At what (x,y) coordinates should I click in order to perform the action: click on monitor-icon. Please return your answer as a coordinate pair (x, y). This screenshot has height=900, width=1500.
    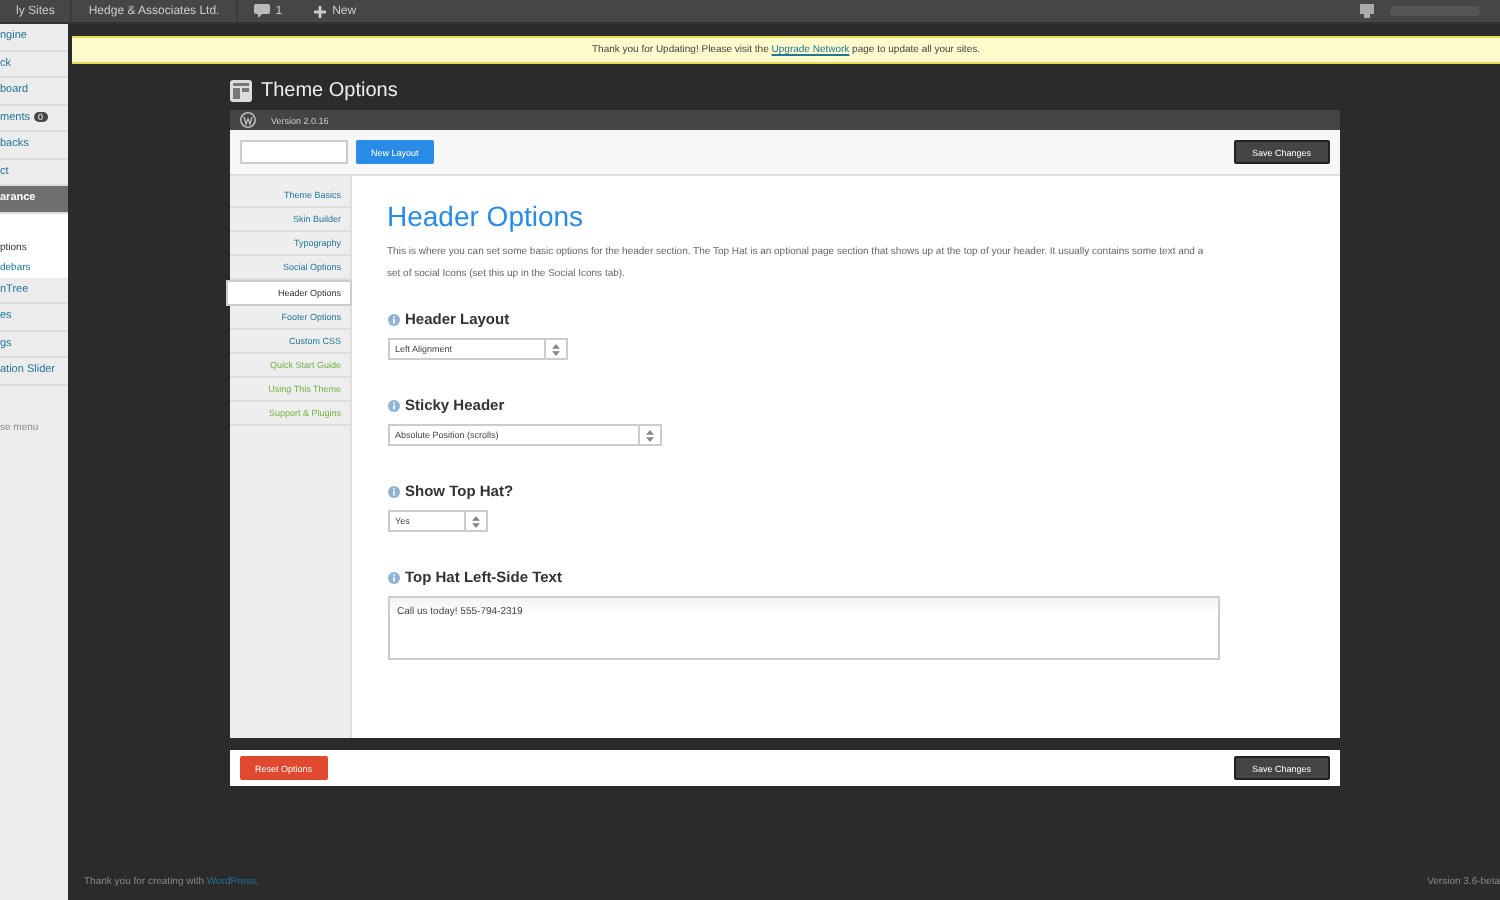
    Looking at the image, I should click on (1367, 11).